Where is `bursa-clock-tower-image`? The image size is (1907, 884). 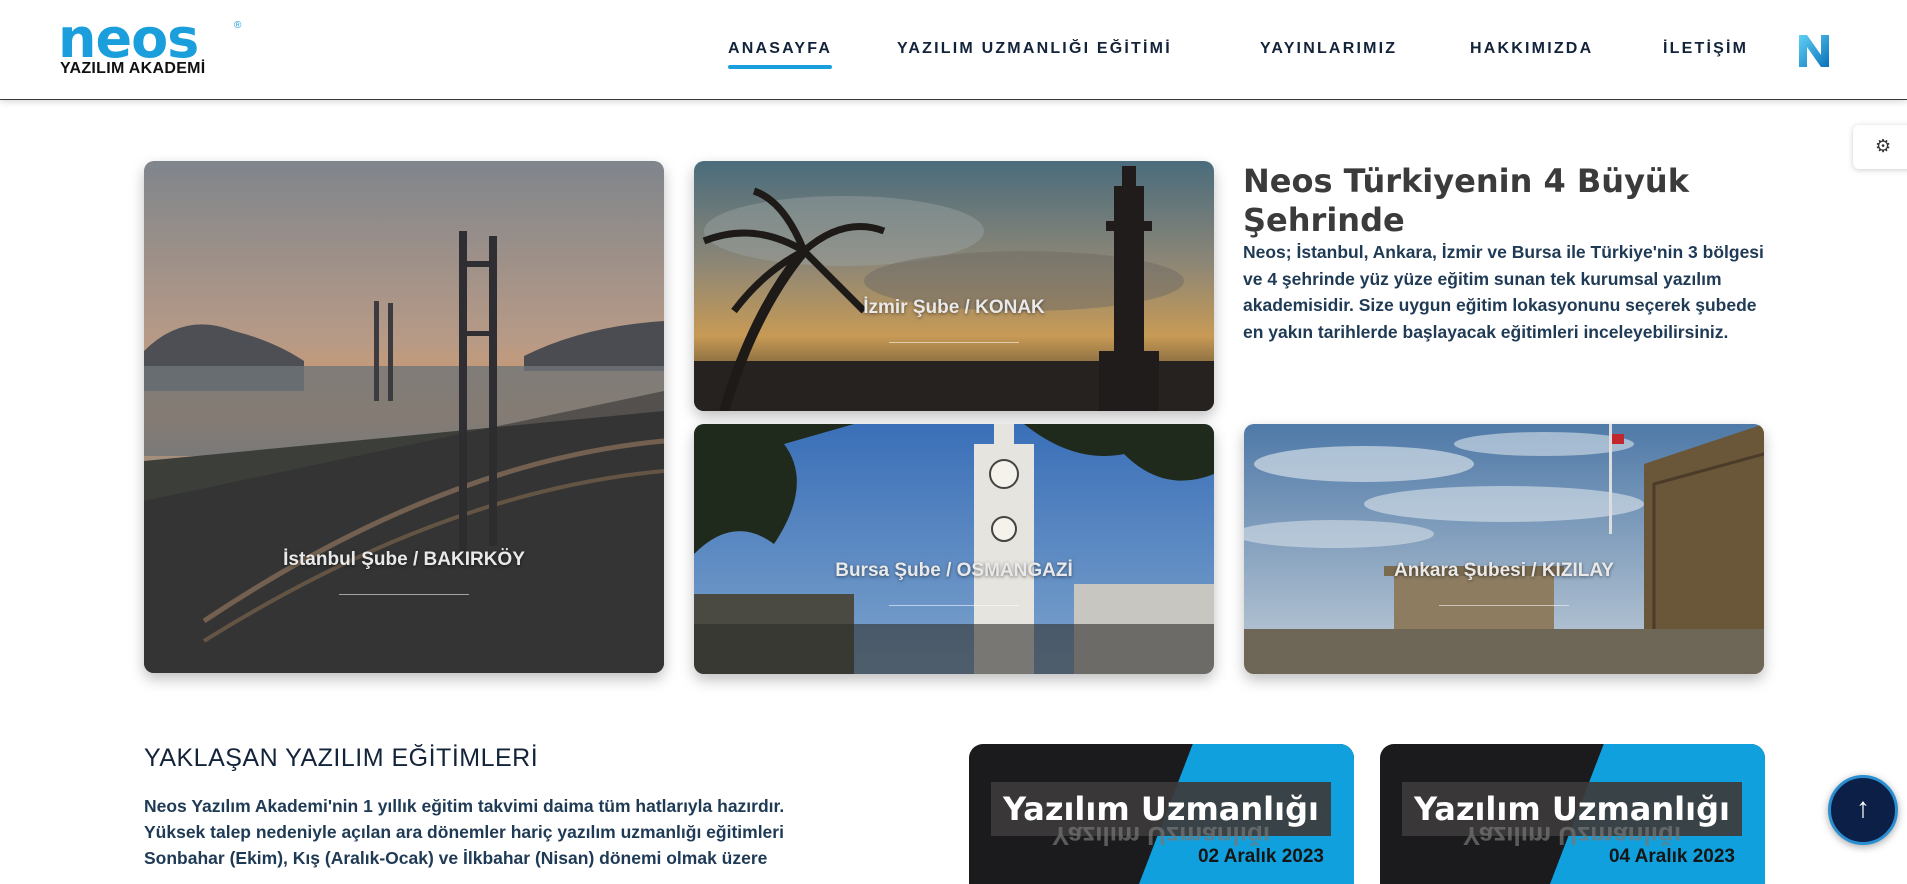 bursa-clock-tower-image is located at coordinates (954, 549).